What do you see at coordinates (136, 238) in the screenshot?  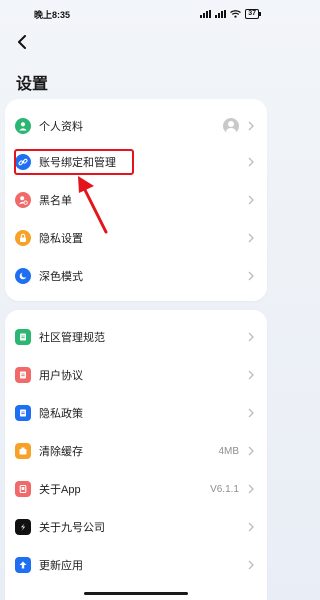 I see `row-privacy-settings: 隐私设置` at bounding box center [136, 238].